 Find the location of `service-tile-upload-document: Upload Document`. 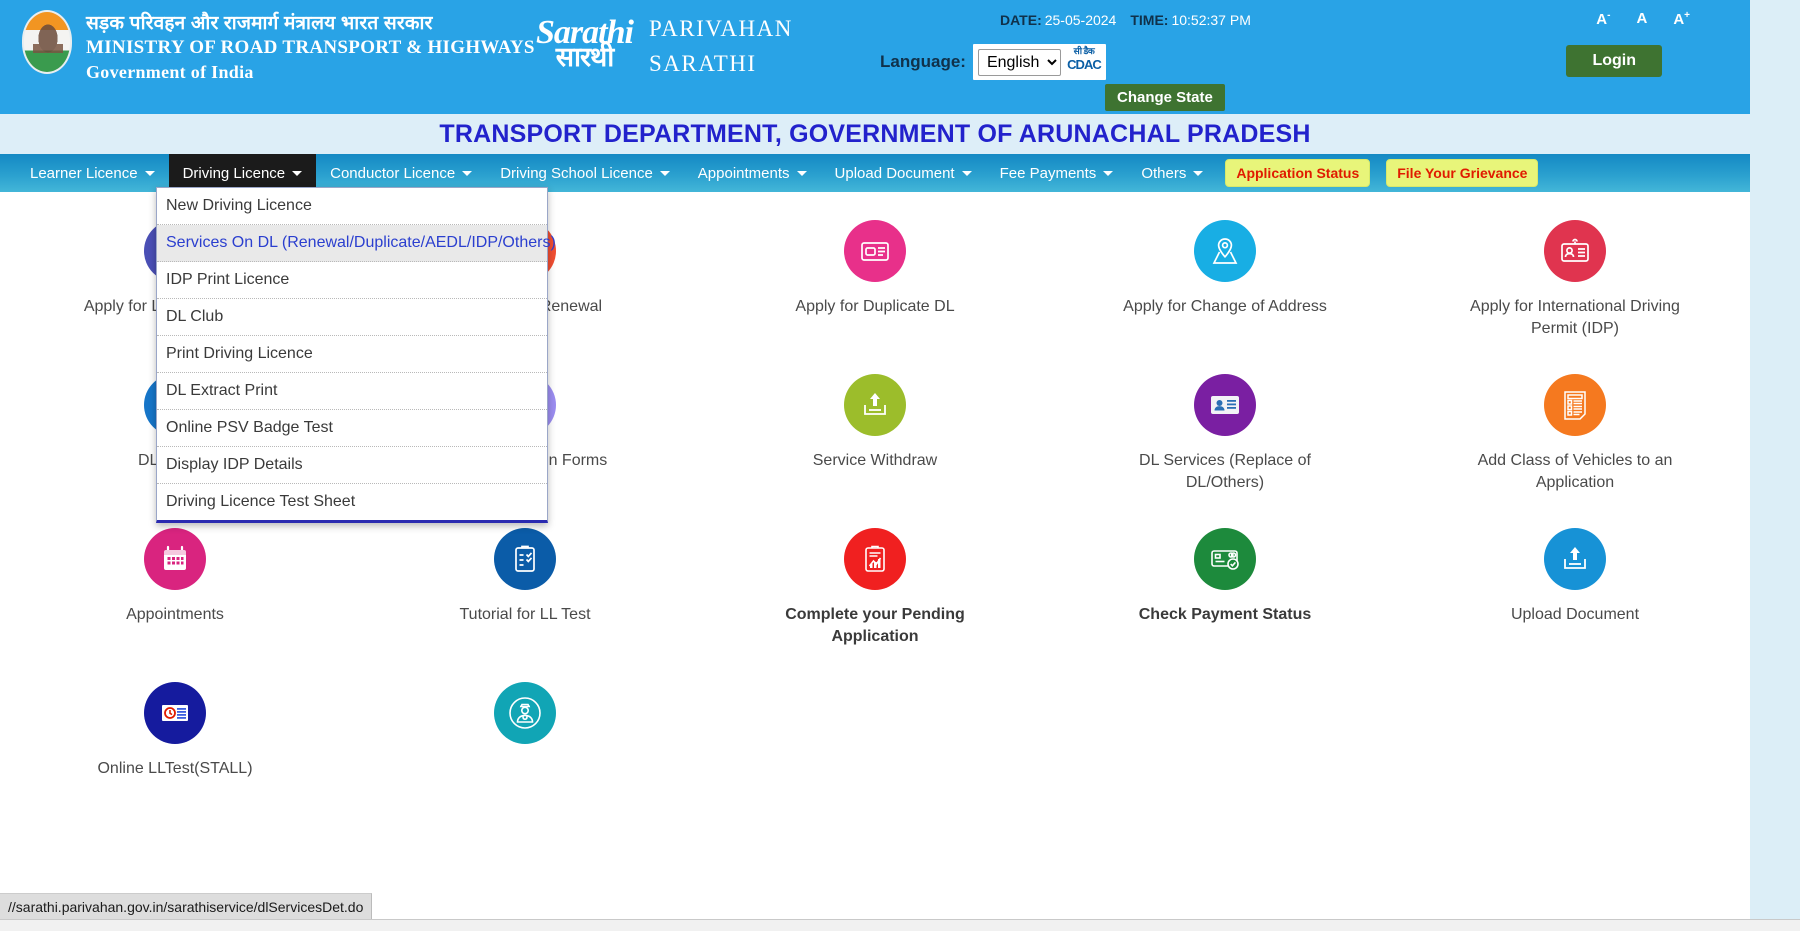

service-tile-upload-document: Upload Document is located at coordinates (1575, 591).